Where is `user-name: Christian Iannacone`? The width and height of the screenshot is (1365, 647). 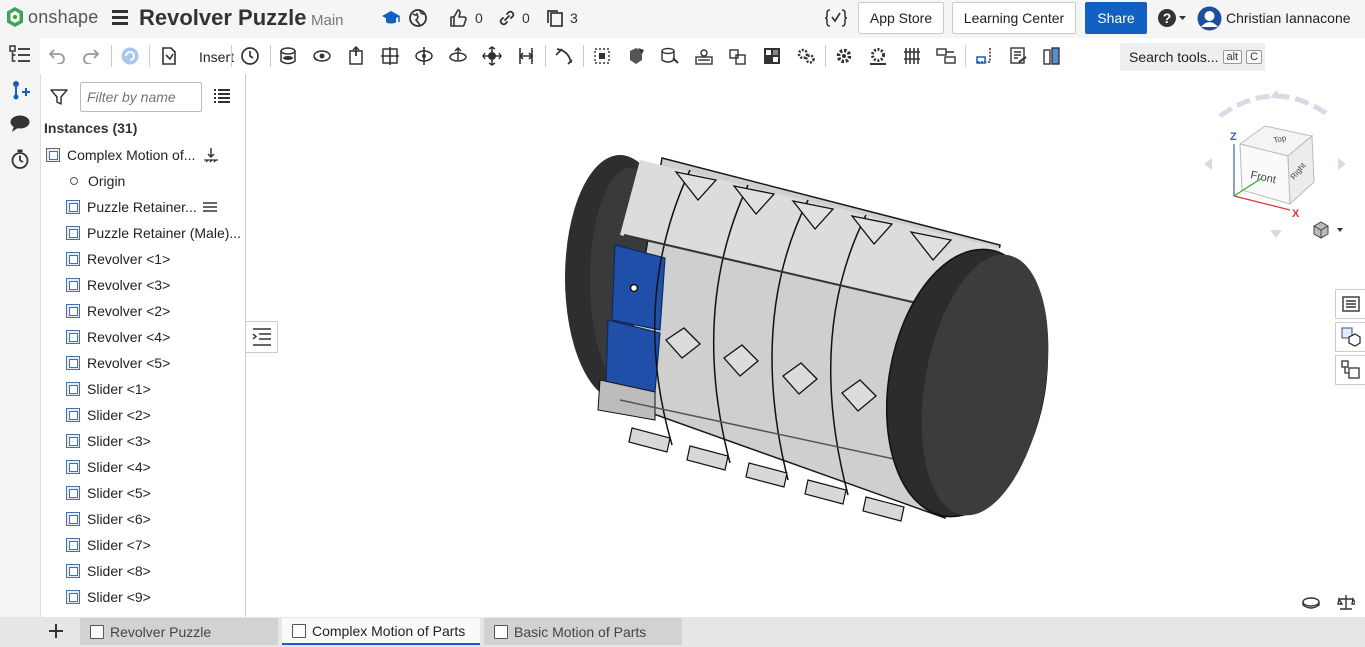
user-name: Christian Iannacone is located at coordinates (1288, 18).